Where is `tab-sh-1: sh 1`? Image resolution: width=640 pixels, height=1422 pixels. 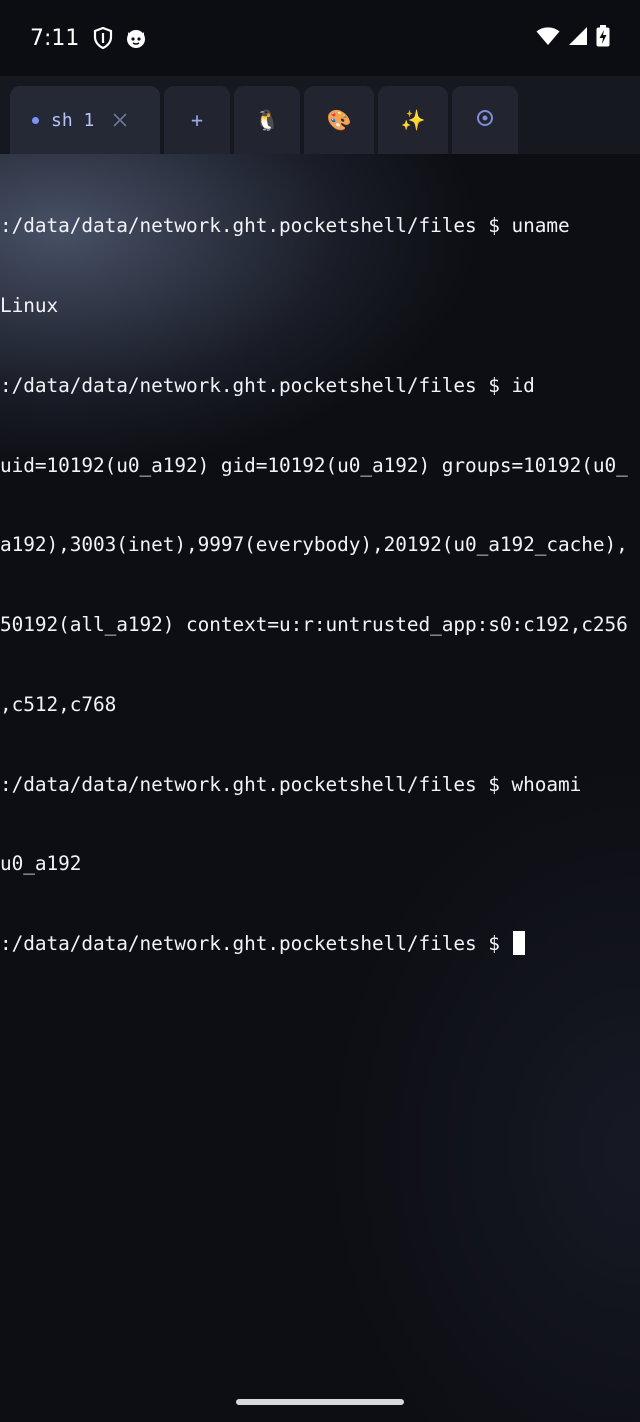 tab-sh-1: sh 1 is located at coordinates (85, 120).